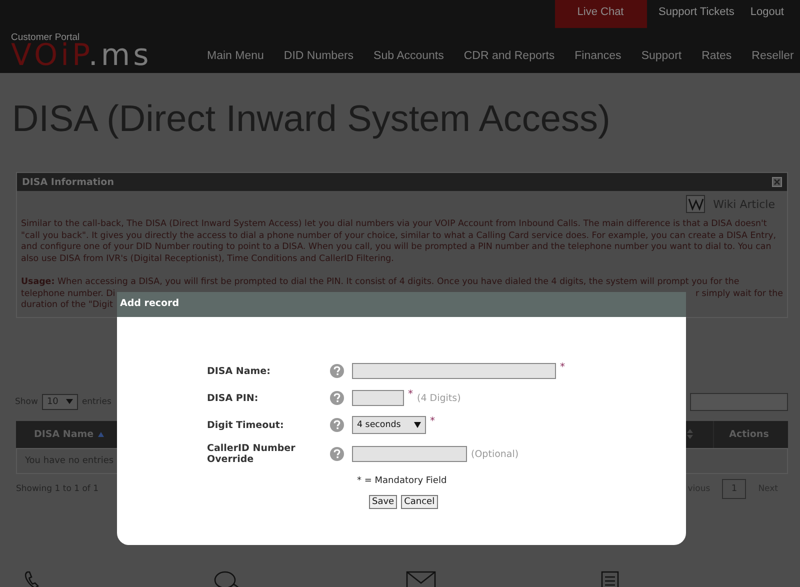 The height and width of the screenshot is (587, 800). I want to click on envelope-icon, so click(421, 578).